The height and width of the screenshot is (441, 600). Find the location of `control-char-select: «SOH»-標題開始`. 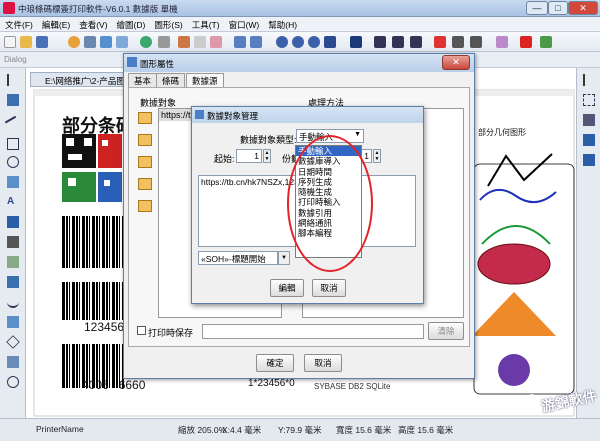

control-char-select: «SOH»-標題開始 is located at coordinates (238, 258).